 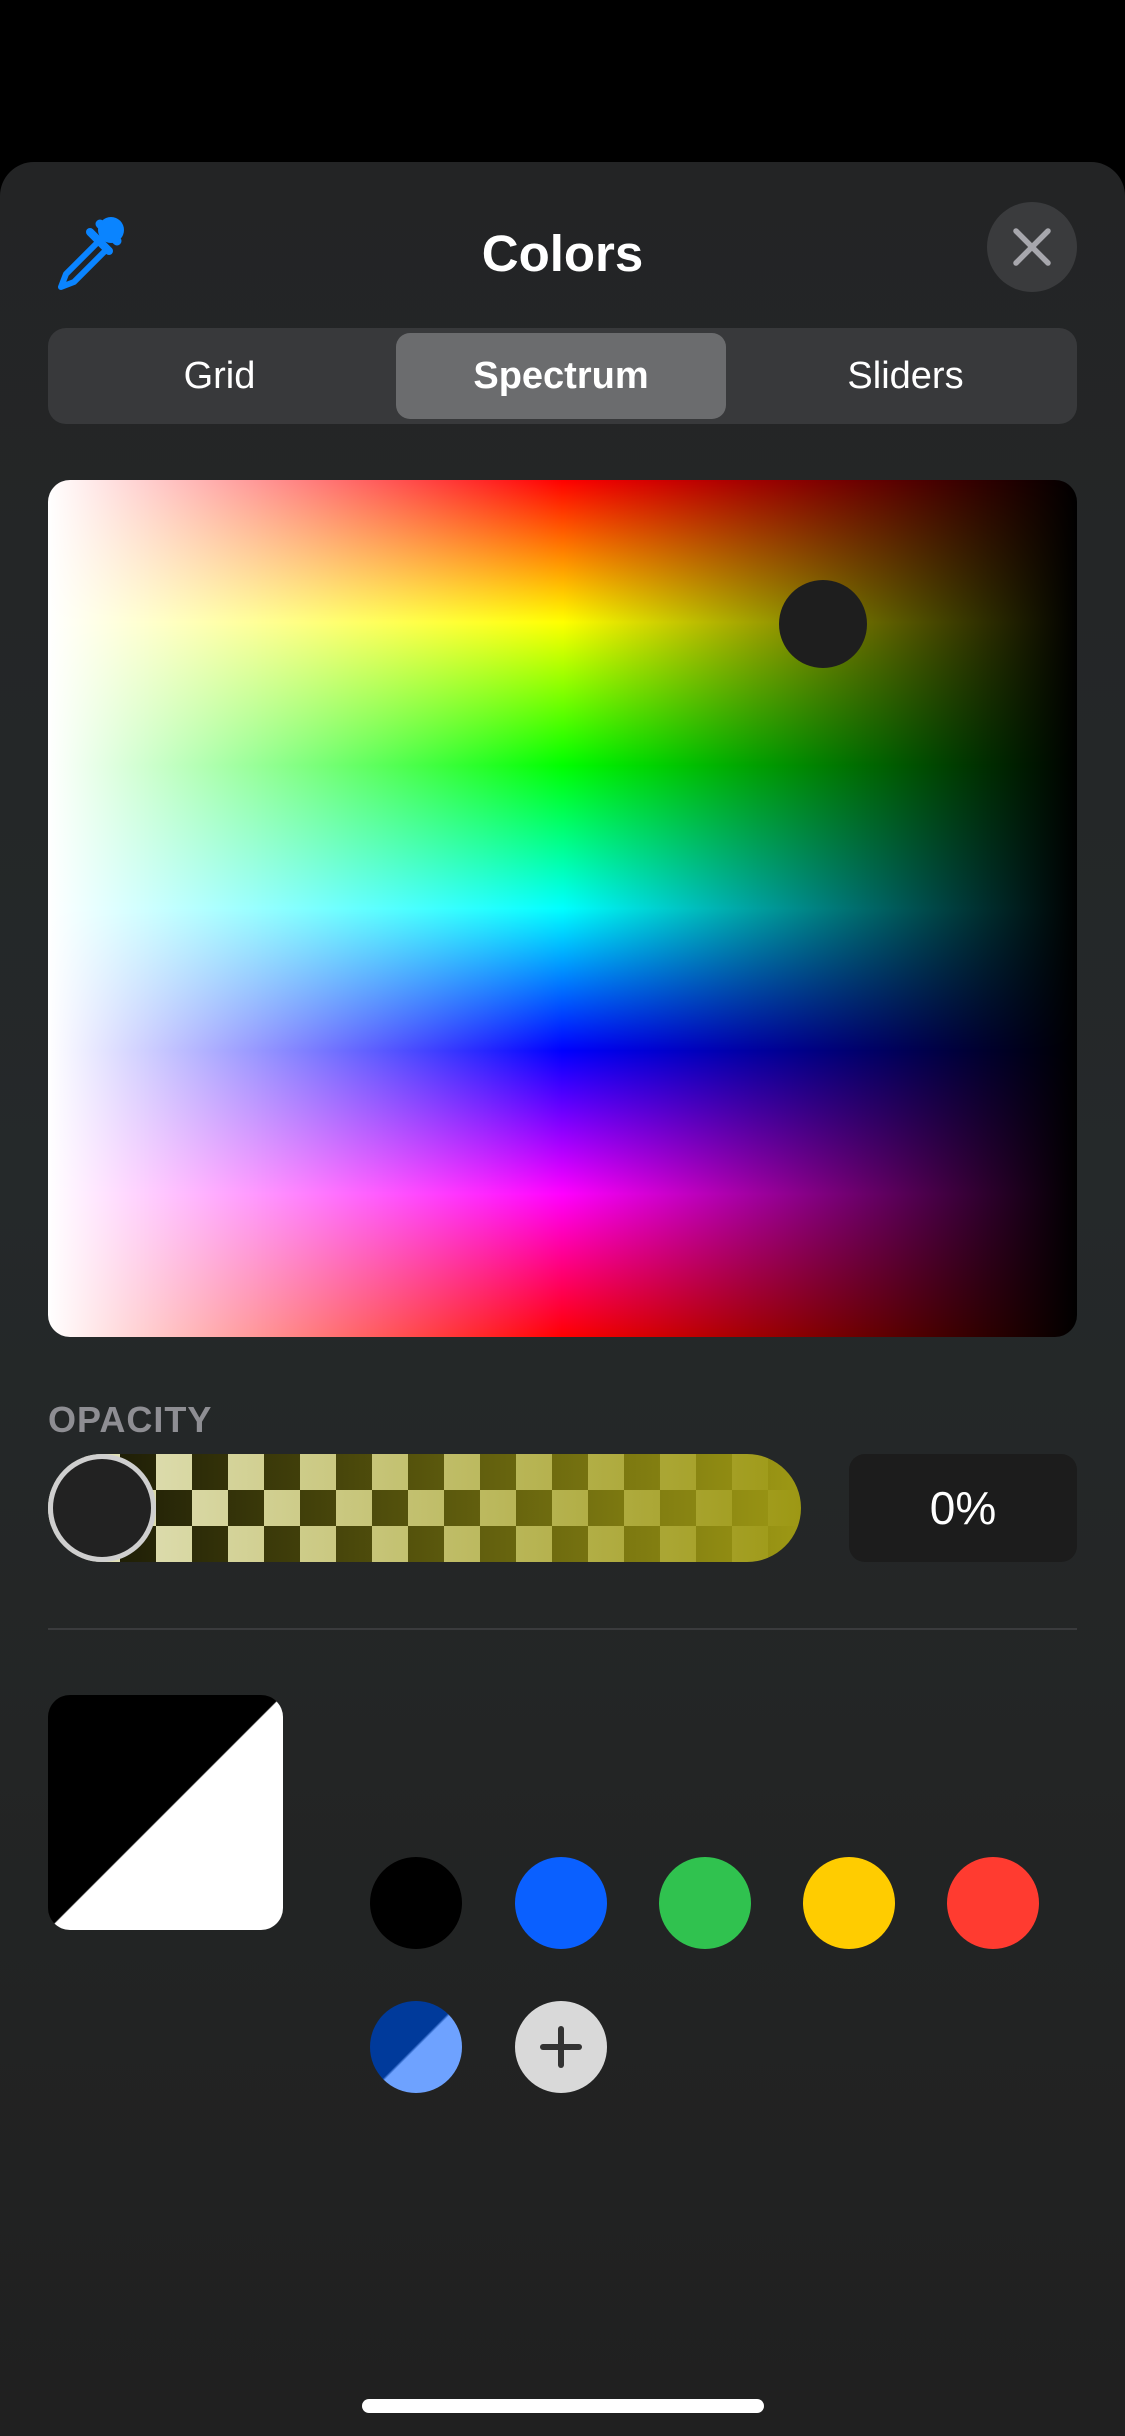 What do you see at coordinates (416, 2047) in the screenshot?
I see `swatch-two-tone-blue` at bounding box center [416, 2047].